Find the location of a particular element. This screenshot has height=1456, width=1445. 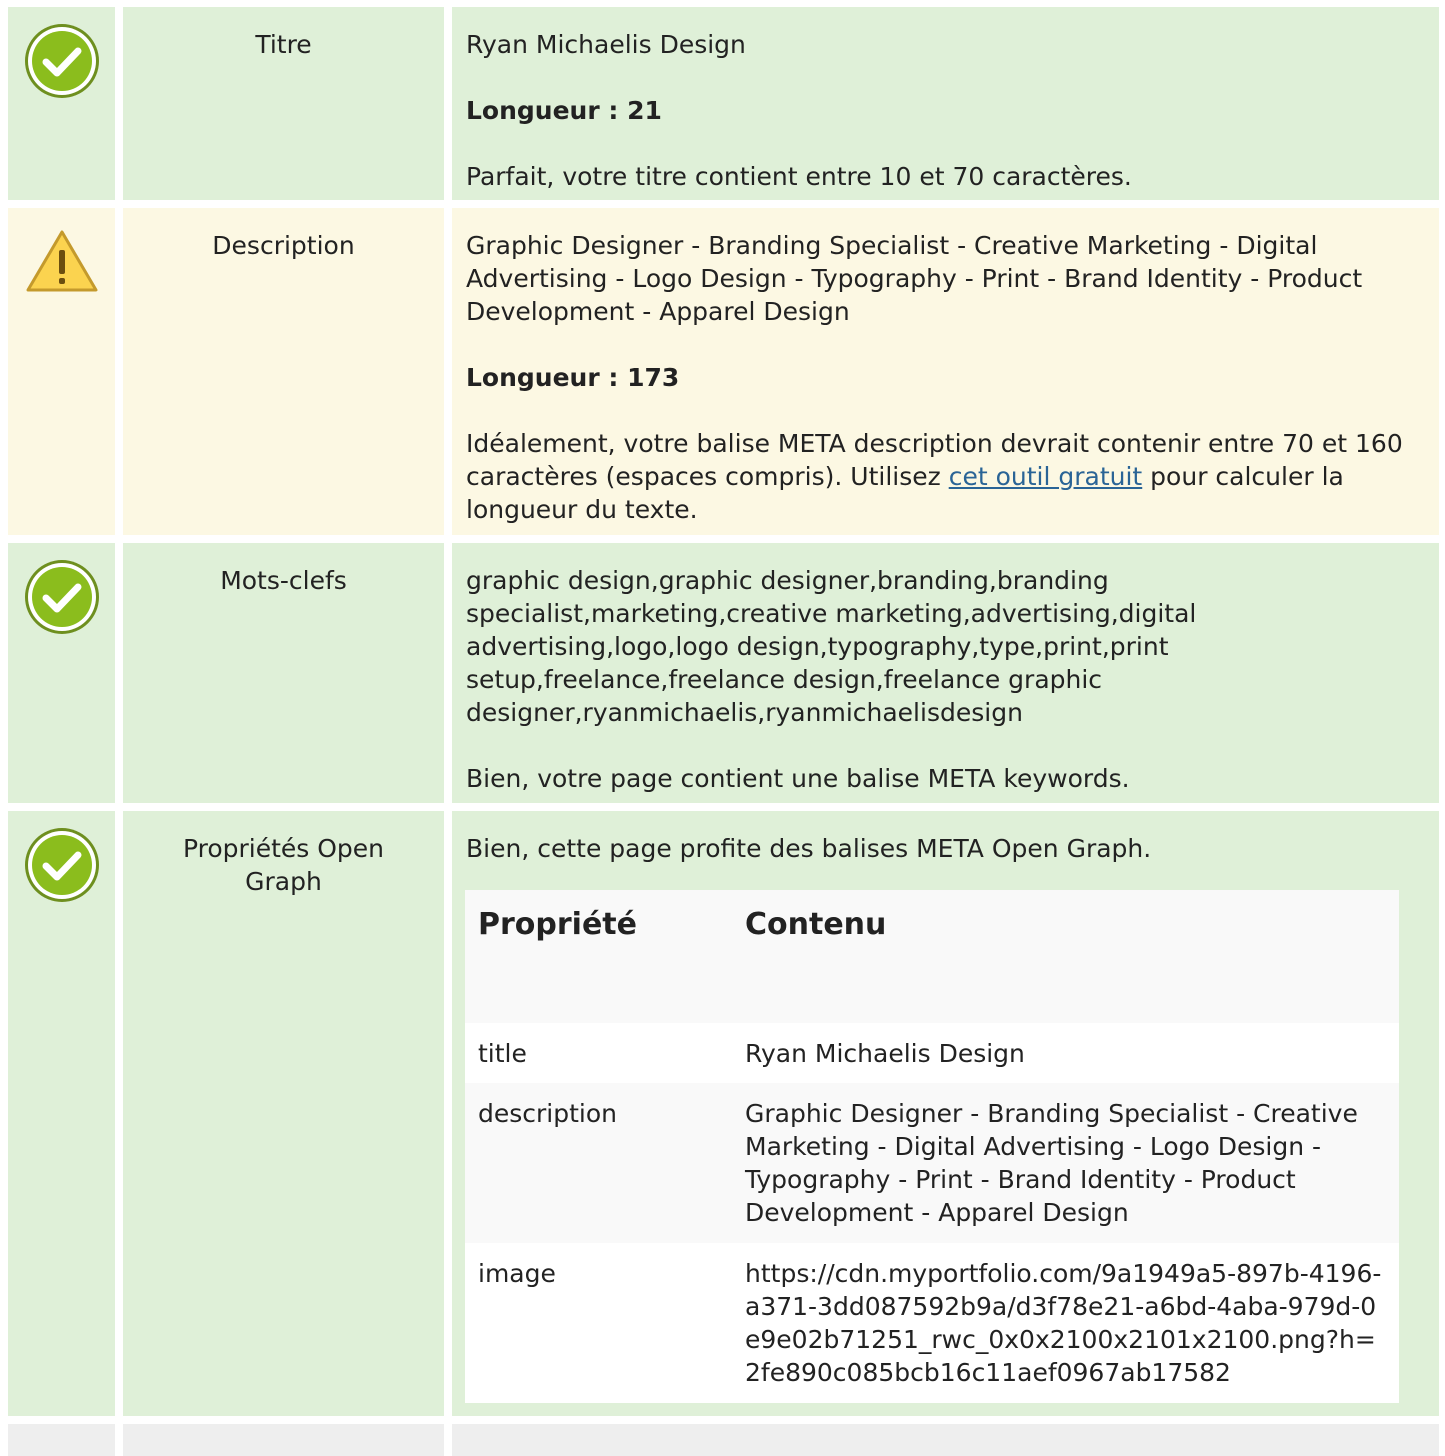

title-value: Ryan Michaelis Design is located at coordinates (606, 44).